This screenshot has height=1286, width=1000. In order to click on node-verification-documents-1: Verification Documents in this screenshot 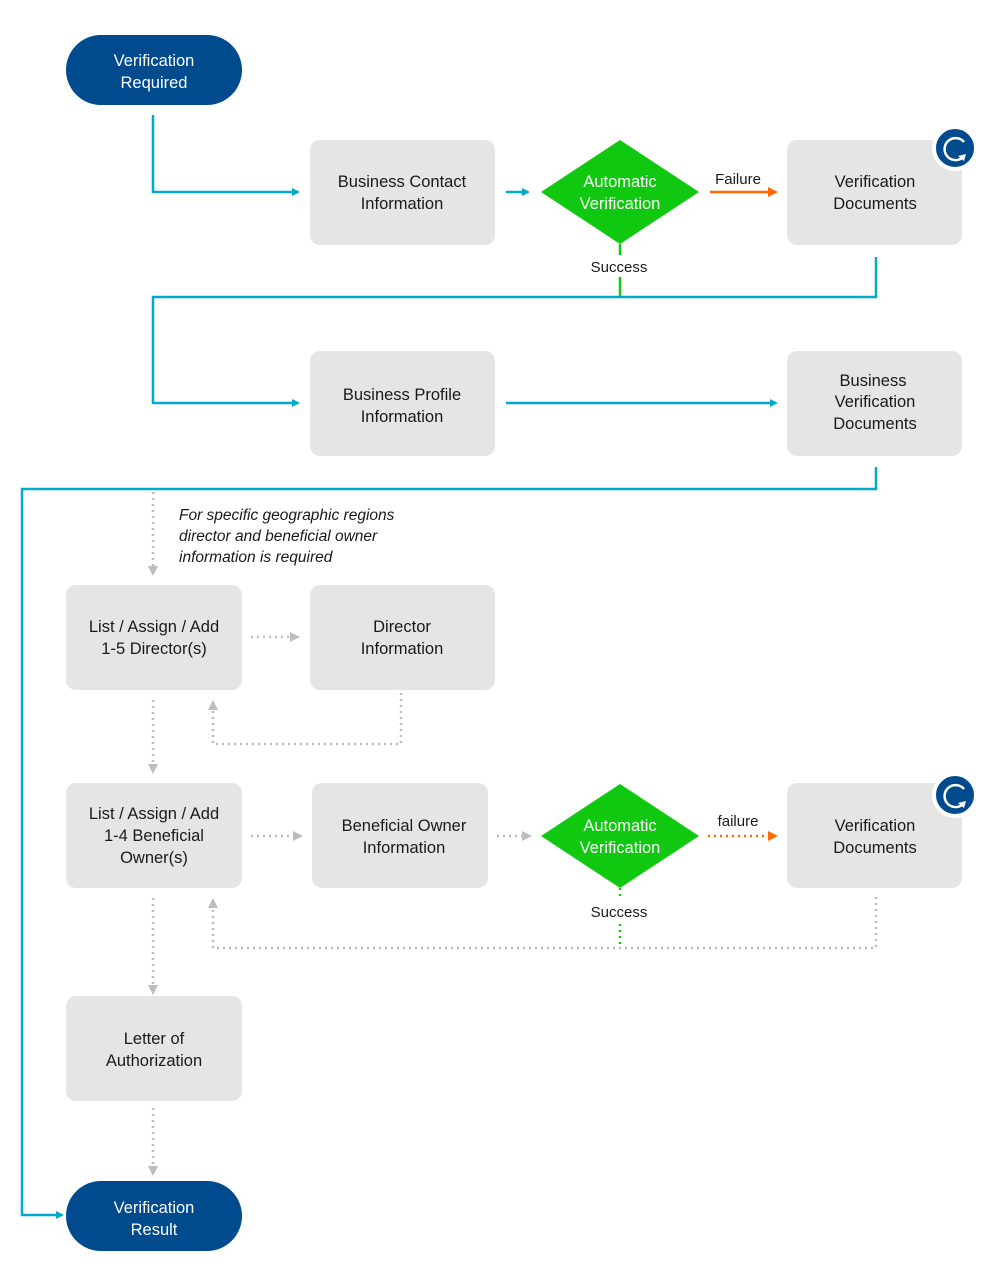, I will do `click(882, 185)`.